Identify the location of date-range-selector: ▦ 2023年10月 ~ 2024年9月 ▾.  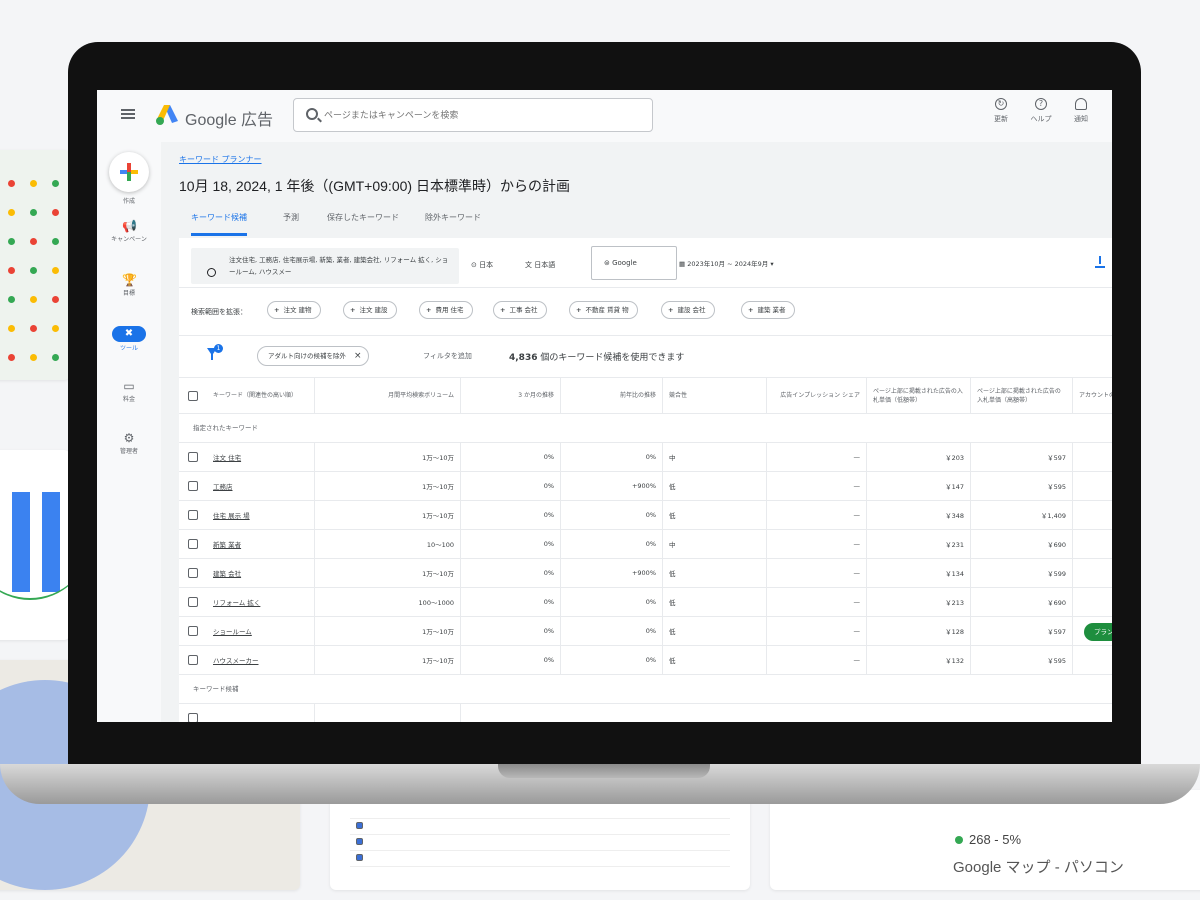
(726, 263).